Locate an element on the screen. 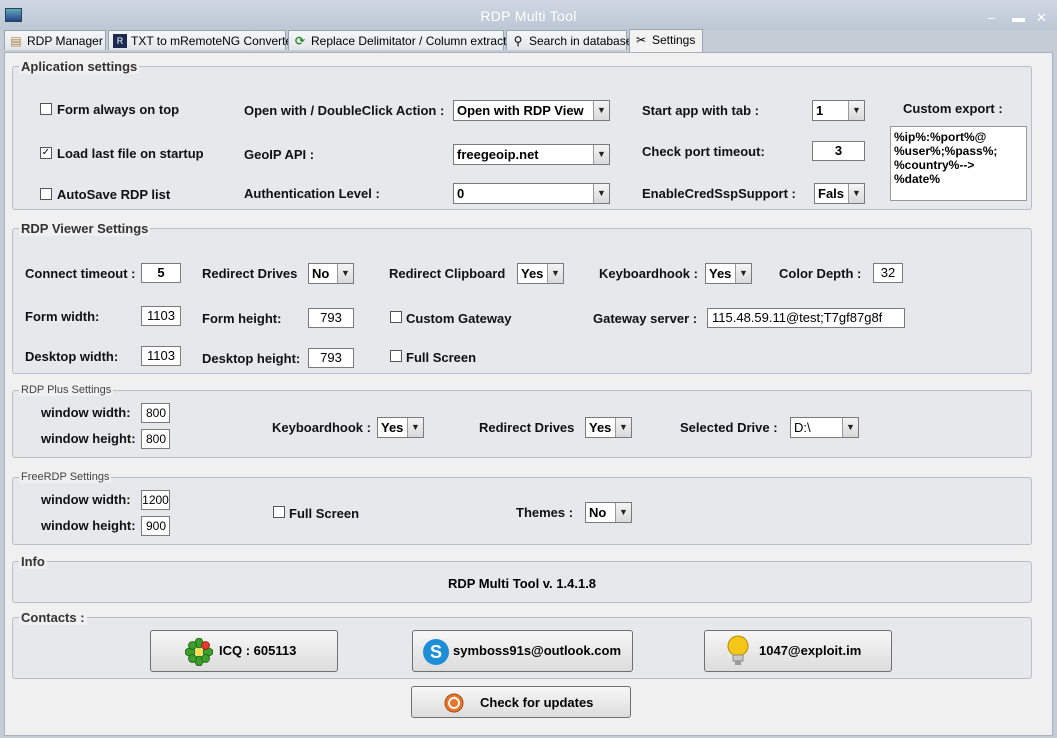 This screenshot has height=738, width=1057. minimize-button: – is located at coordinates (991, 17).